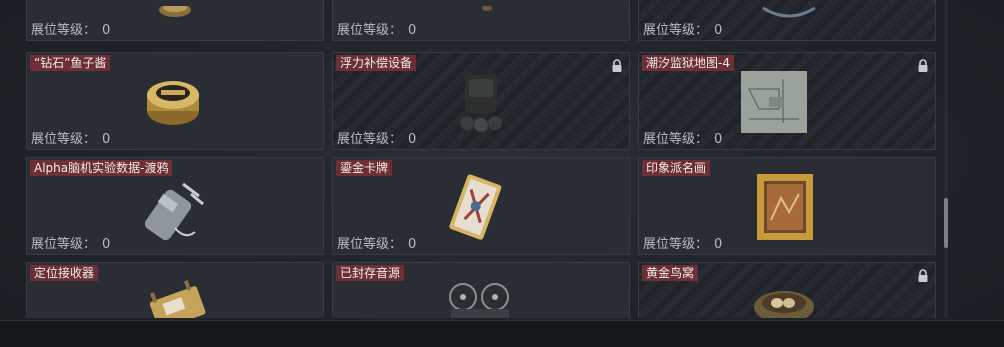 Image resolution: width=1004 pixels, height=347 pixels. I want to click on item-card: 印象派名画 展位等级： 0, so click(787, 206).